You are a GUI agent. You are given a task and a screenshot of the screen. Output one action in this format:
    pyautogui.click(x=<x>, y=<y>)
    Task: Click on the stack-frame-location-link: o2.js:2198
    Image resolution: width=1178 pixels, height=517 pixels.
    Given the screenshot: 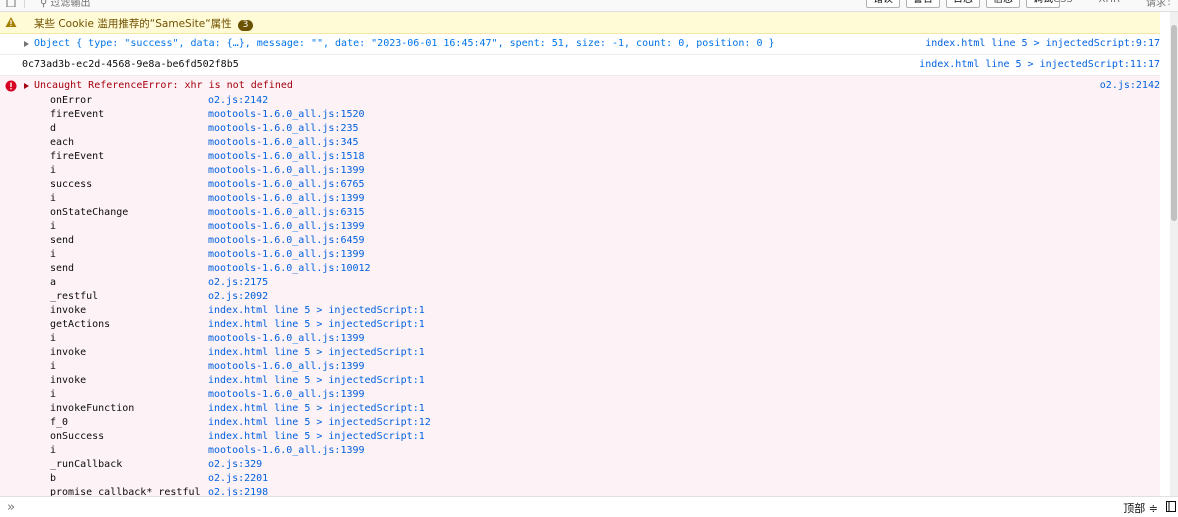 What is the action you would take?
    pyautogui.click(x=238, y=491)
    